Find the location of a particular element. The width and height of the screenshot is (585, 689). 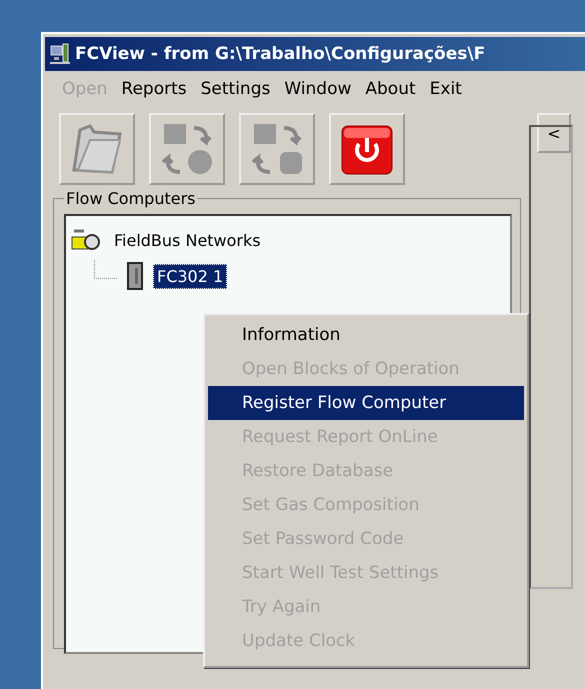

menu-item: Settings is located at coordinates (236, 89).